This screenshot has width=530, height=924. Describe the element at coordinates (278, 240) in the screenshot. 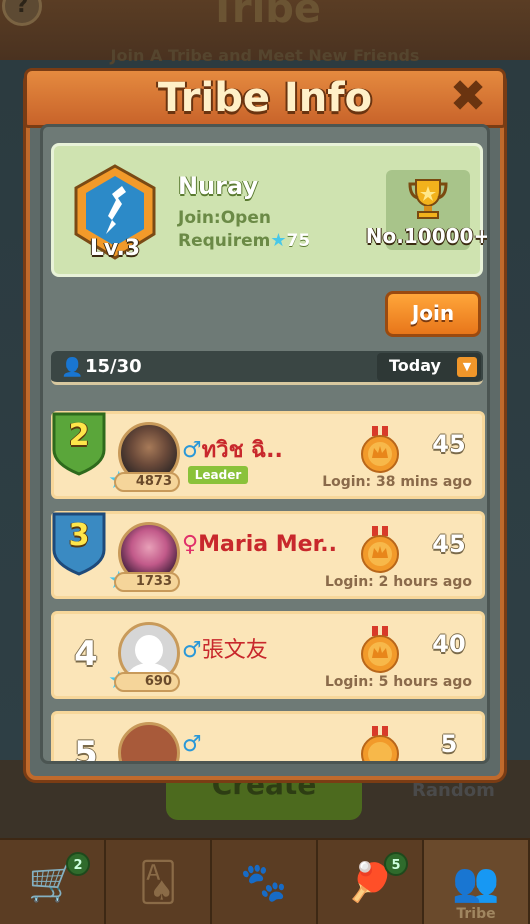

I see `star-icon: ★` at that location.